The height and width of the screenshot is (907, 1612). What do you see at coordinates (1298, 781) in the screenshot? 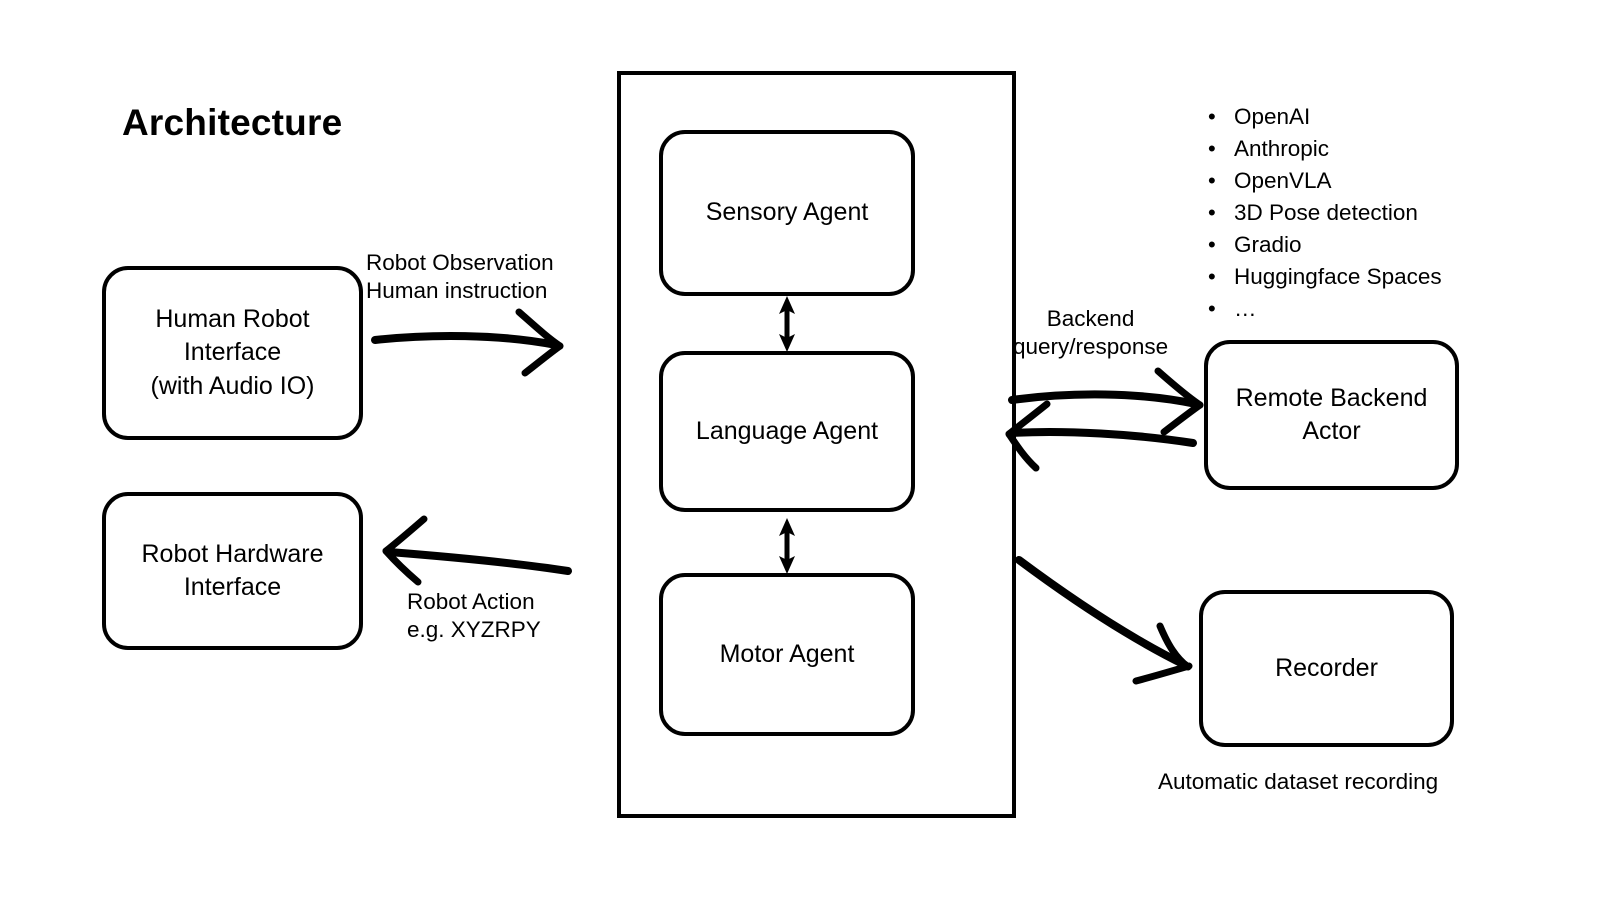
I see `label-automatic-dataset-recording: Automatic dataset recording` at bounding box center [1298, 781].